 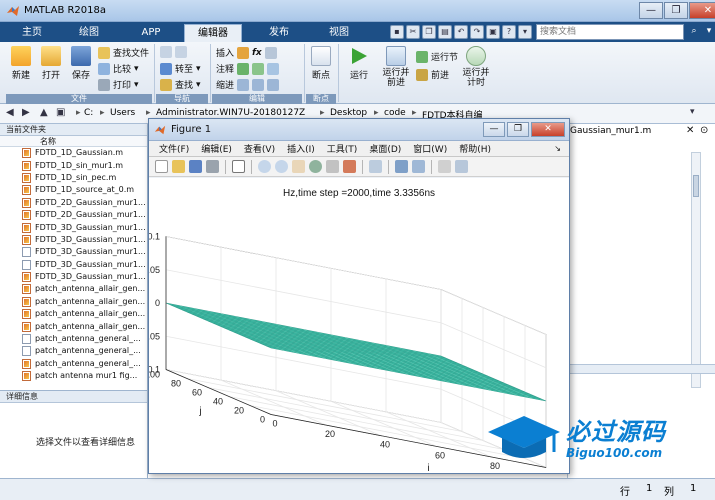 What do you see at coordinates (10, 112) in the screenshot?
I see `back-arrow-icon: ◀` at bounding box center [10, 112].